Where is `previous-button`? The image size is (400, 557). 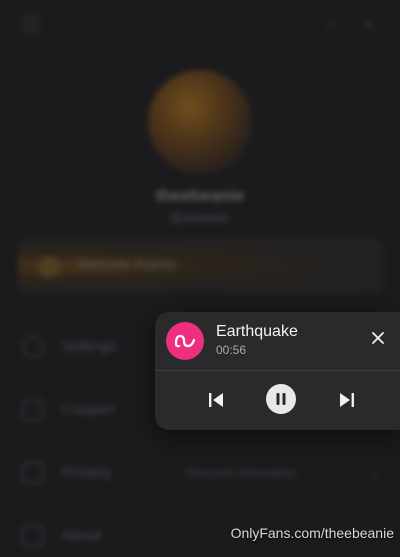 previous-button is located at coordinates (216, 400).